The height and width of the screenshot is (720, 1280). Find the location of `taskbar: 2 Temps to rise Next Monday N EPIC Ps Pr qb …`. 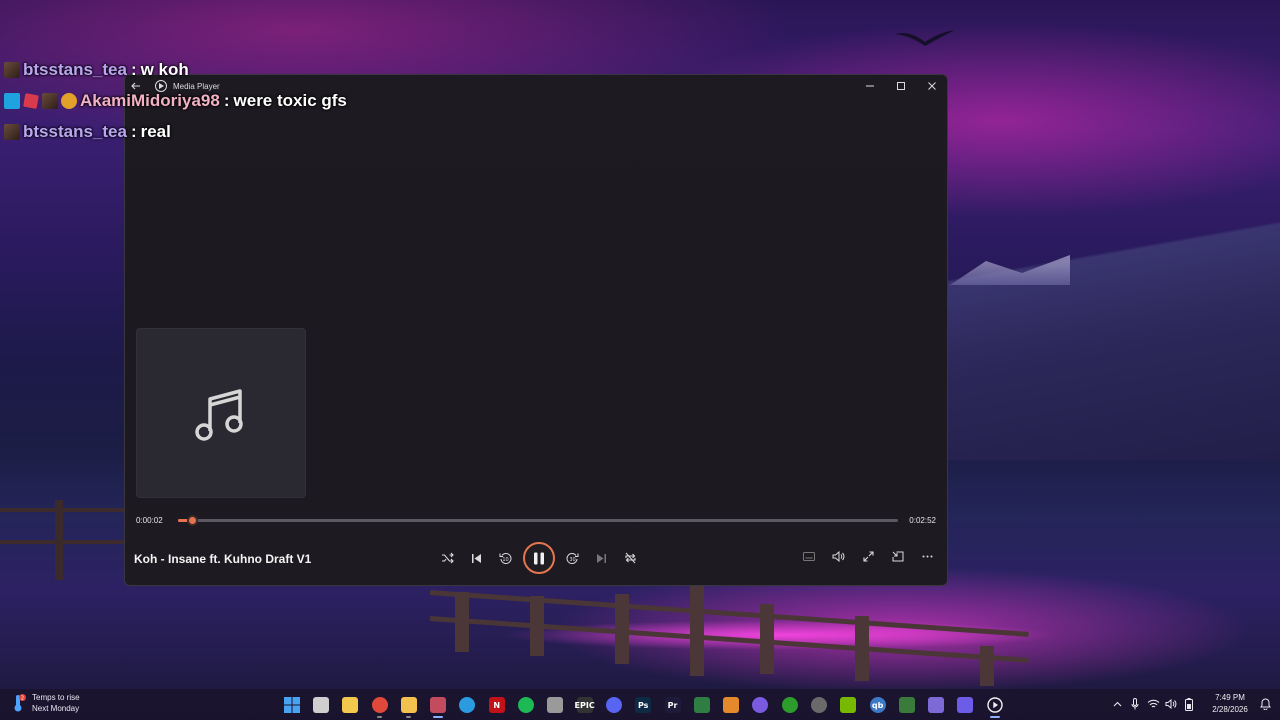

taskbar: 2 Temps to rise Next Monday N EPIC Ps Pr qb … is located at coordinates (640, 704).